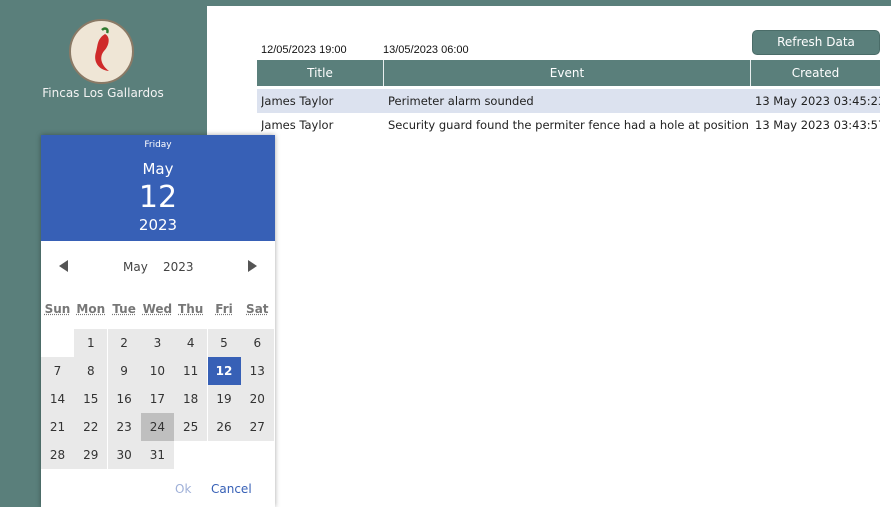  Describe the element at coordinates (124, 427) in the screenshot. I see `calendar-day: 23` at that location.